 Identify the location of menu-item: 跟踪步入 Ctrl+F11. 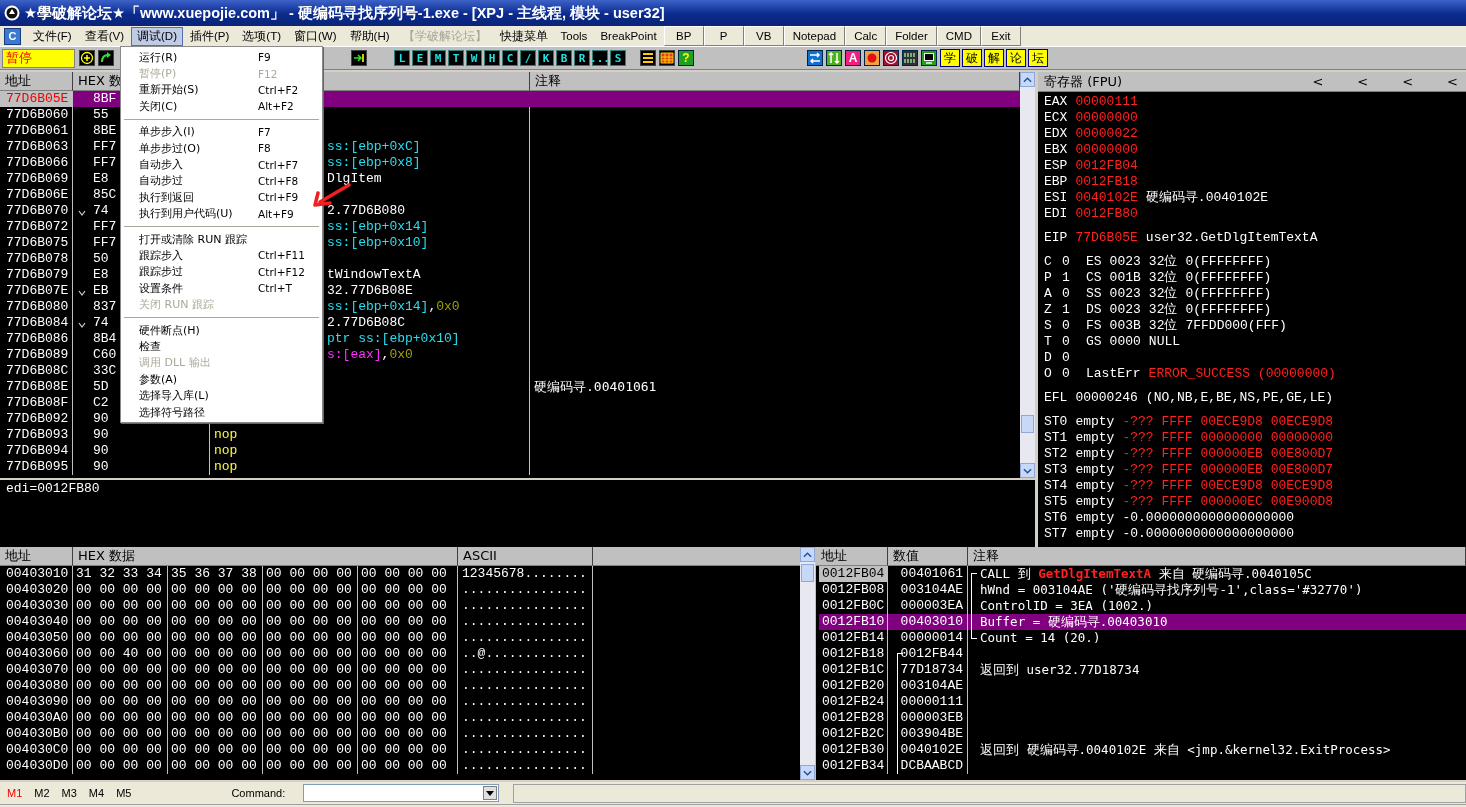
(221, 255).